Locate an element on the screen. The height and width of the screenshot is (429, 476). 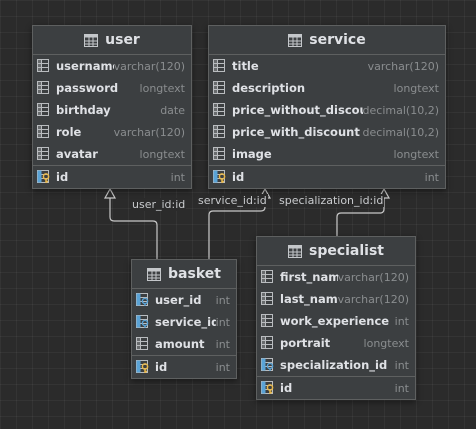
column-image: image longtext is located at coordinates (327, 154).